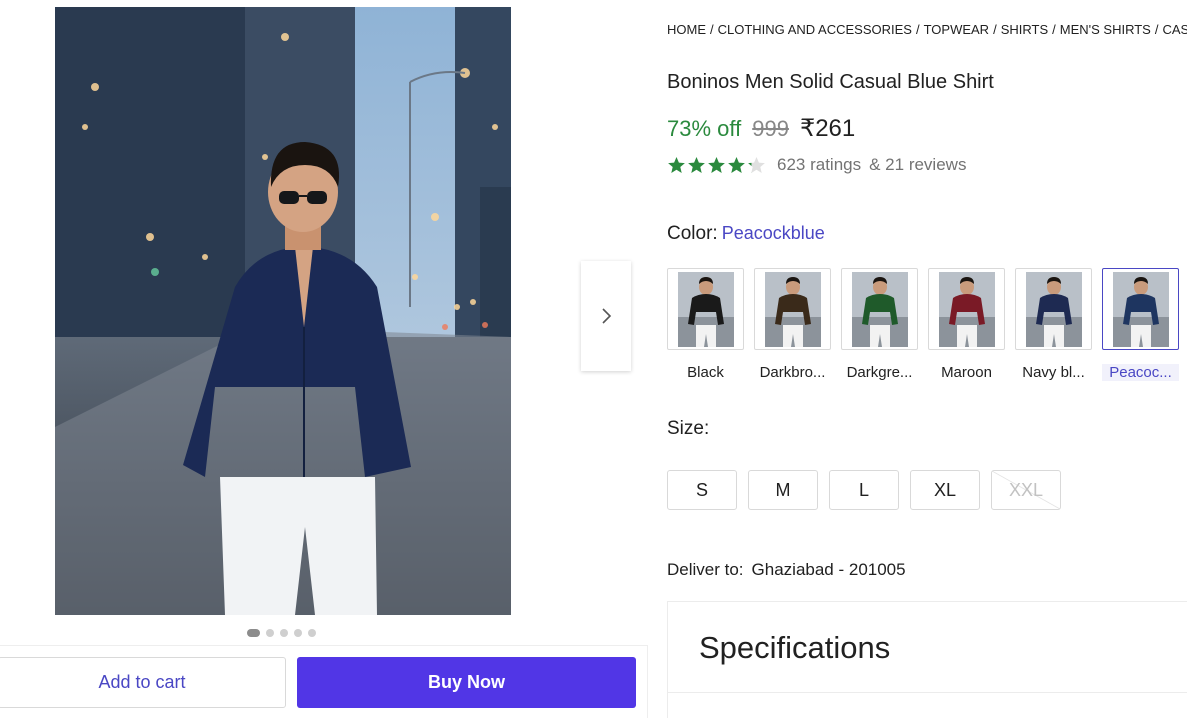  What do you see at coordinates (704, 128) in the screenshot?
I see `discount-percent: 73% off` at bounding box center [704, 128].